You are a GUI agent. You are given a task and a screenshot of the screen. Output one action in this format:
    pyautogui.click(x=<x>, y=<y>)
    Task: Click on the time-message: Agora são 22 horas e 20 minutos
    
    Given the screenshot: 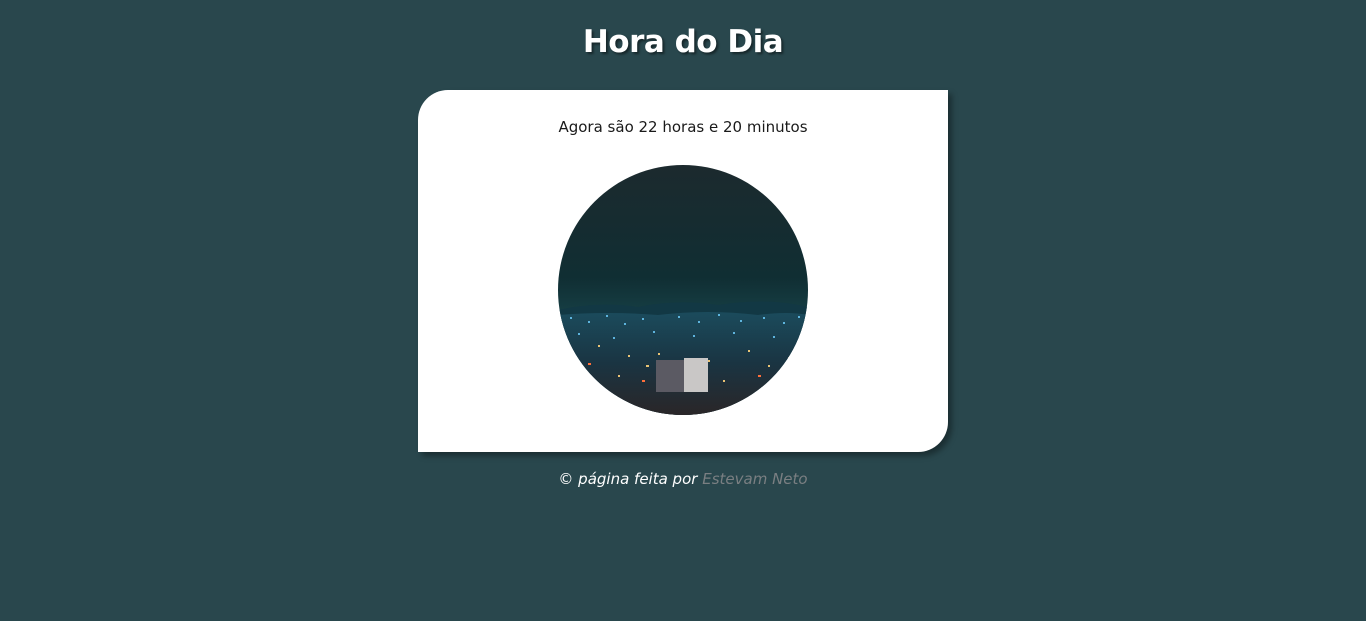 What is the action you would take?
    pyautogui.click(x=683, y=127)
    